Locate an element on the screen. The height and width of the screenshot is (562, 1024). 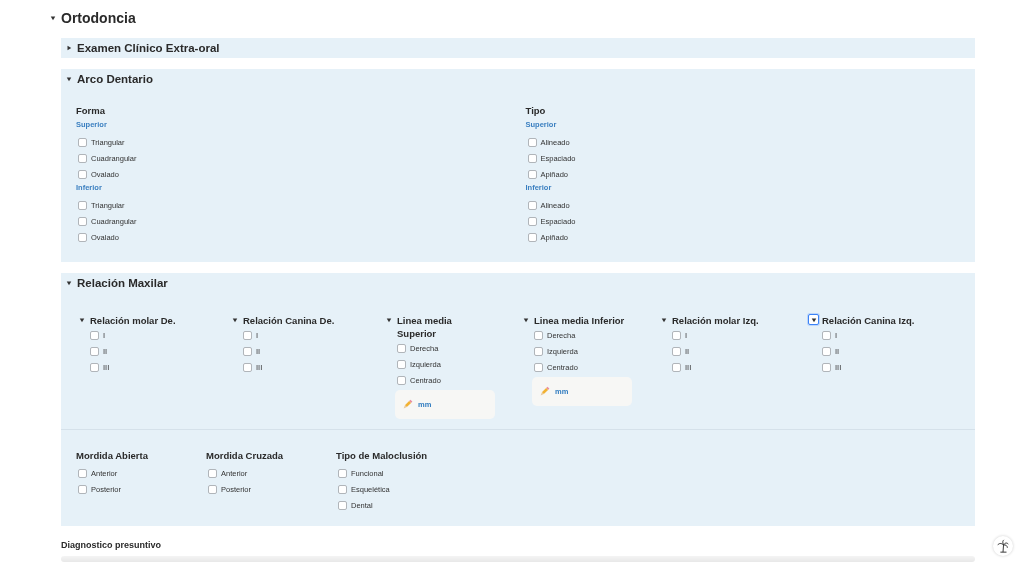
subsection-title: Relación Canina Izq. is located at coordinates (868, 320).